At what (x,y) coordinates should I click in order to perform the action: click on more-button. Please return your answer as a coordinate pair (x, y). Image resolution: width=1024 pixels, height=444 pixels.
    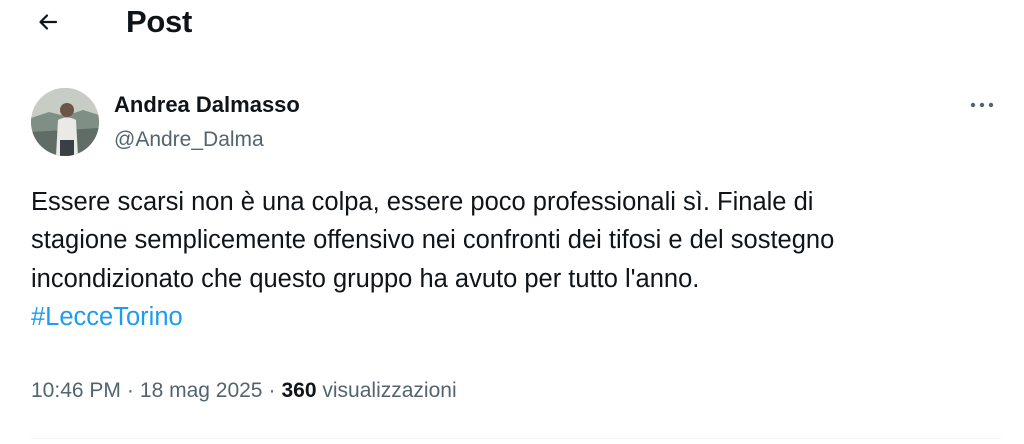
    Looking at the image, I should click on (982, 105).